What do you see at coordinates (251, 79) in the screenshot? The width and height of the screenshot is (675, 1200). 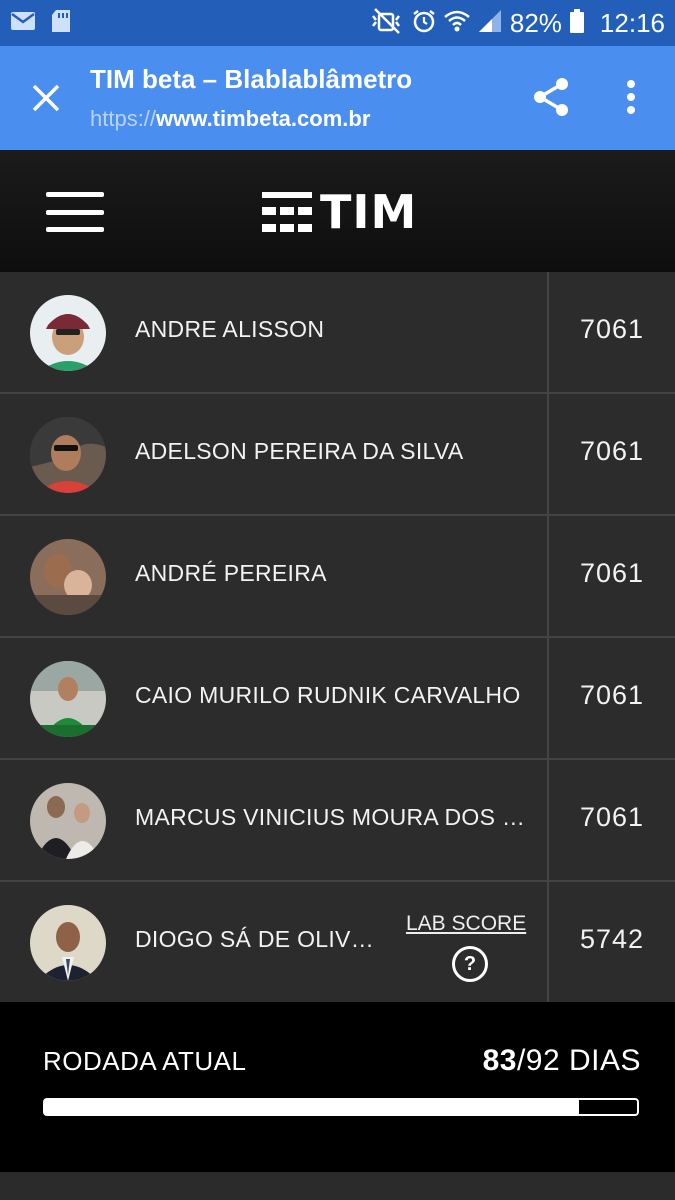 I see `page-title: TIM beta – Blablablâmetro` at bounding box center [251, 79].